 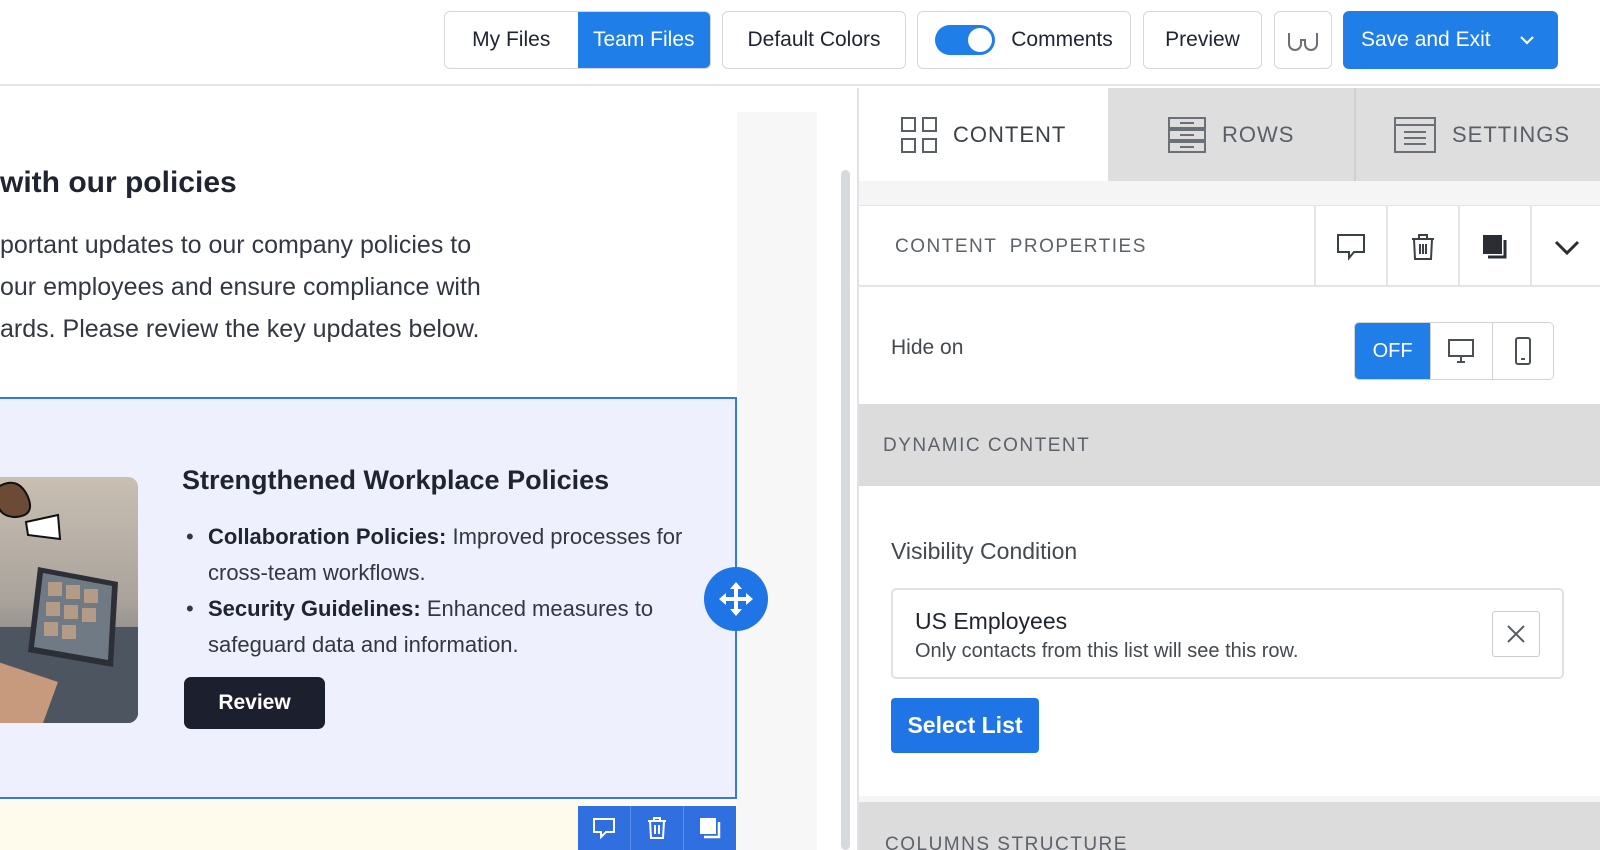 I want to click on files-segmented-control: My Files Team Files, so click(x=577, y=40).